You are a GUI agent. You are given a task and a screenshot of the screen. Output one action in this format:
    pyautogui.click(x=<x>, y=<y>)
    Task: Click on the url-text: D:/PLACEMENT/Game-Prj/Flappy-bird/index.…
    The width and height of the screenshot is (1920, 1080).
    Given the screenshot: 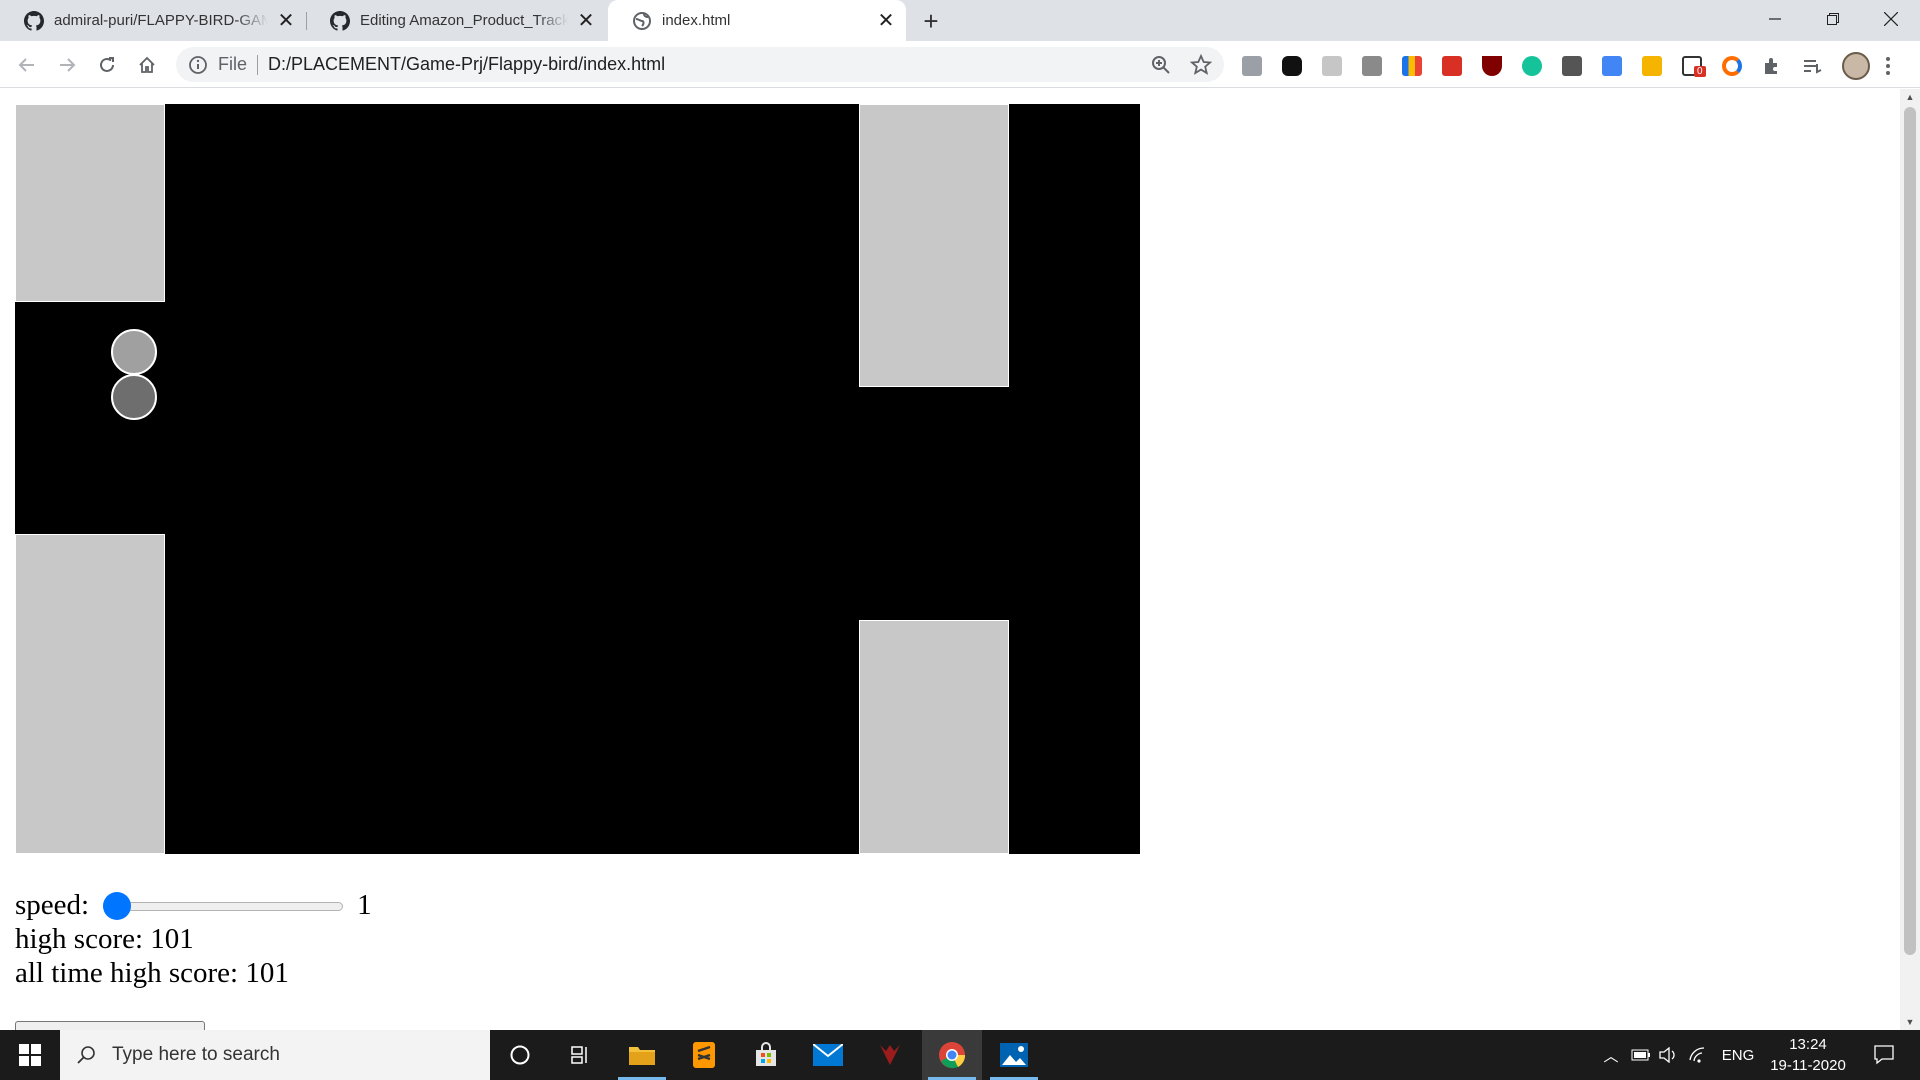 What is the action you would take?
    pyautogui.click(x=466, y=64)
    